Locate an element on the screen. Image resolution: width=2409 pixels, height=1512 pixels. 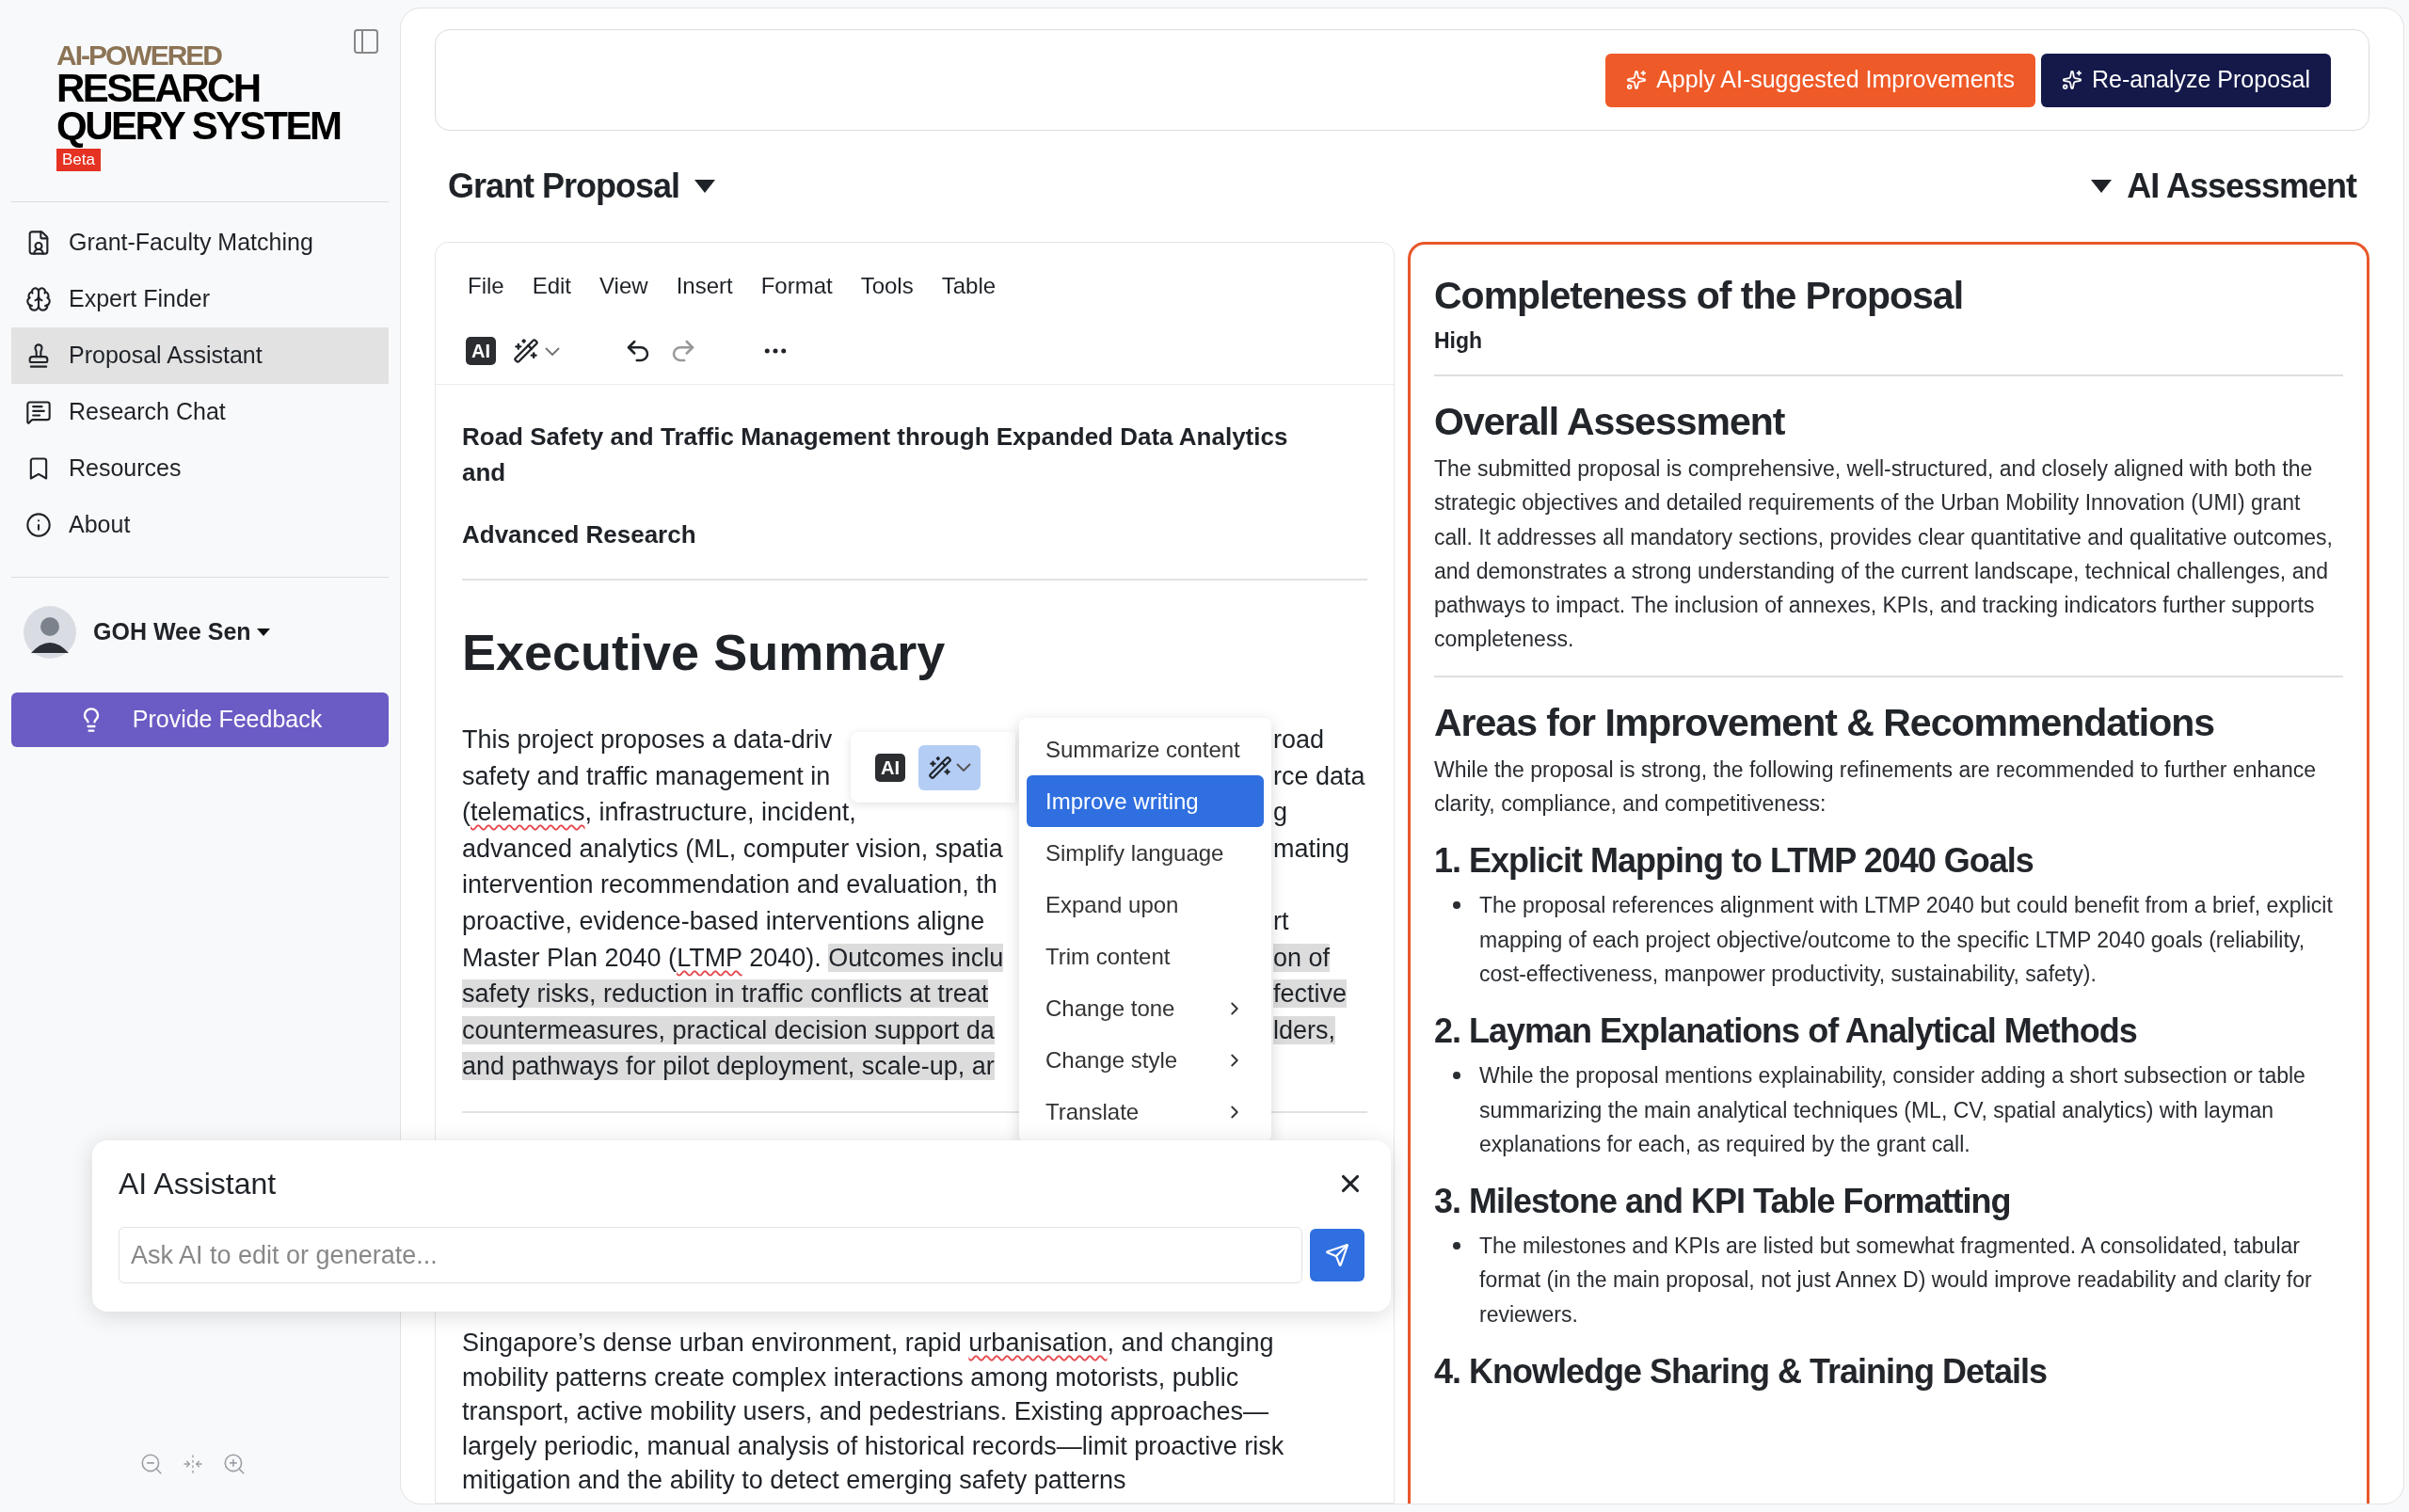
paragraph-line: safety and traffic management in is located at coordinates (646, 776).